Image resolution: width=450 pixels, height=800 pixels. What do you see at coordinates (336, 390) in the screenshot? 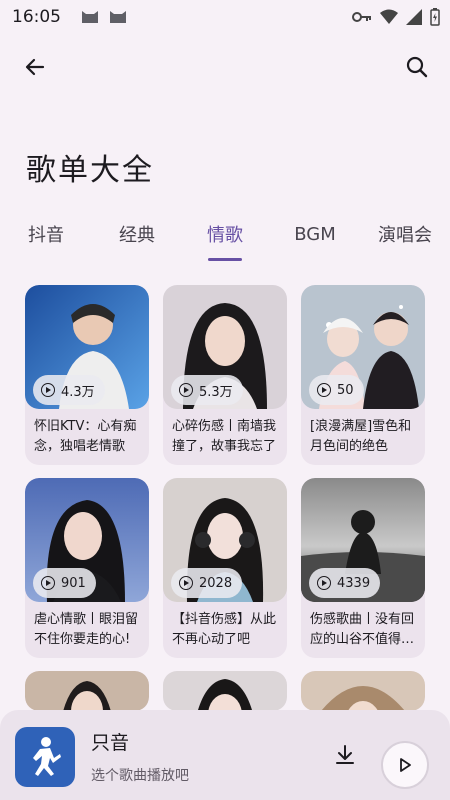
I see `play-count-badge: 50` at bounding box center [336, 390].